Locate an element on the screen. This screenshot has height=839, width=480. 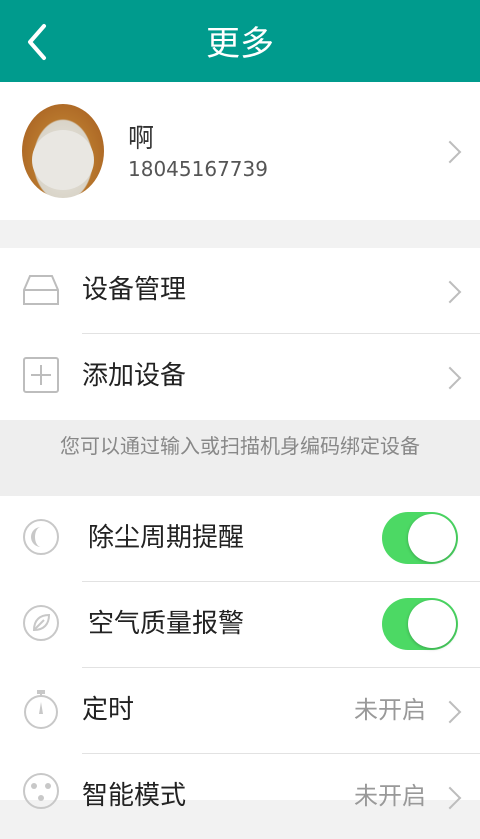
air-quality-alarm-toggle is located at coordinates (420, 624).